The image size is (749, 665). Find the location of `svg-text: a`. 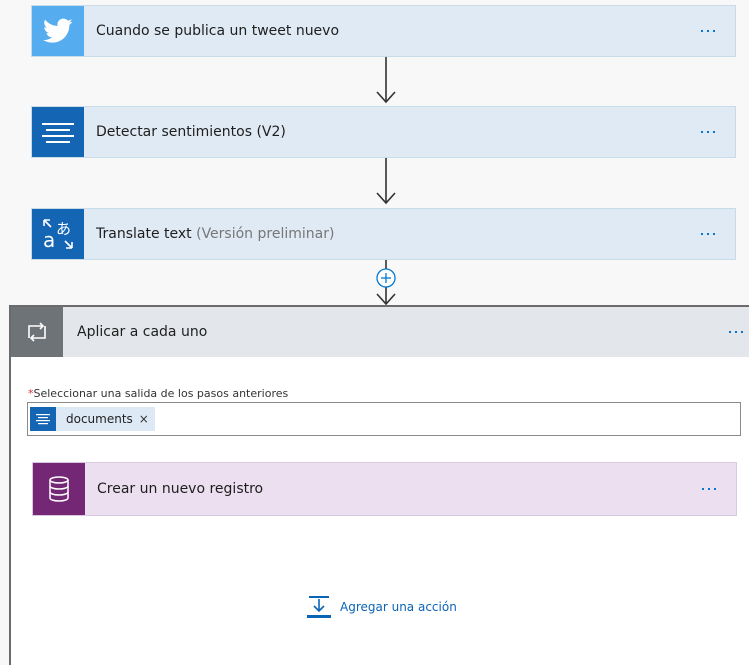

svg-text: a is located at coordinates (49, 239).